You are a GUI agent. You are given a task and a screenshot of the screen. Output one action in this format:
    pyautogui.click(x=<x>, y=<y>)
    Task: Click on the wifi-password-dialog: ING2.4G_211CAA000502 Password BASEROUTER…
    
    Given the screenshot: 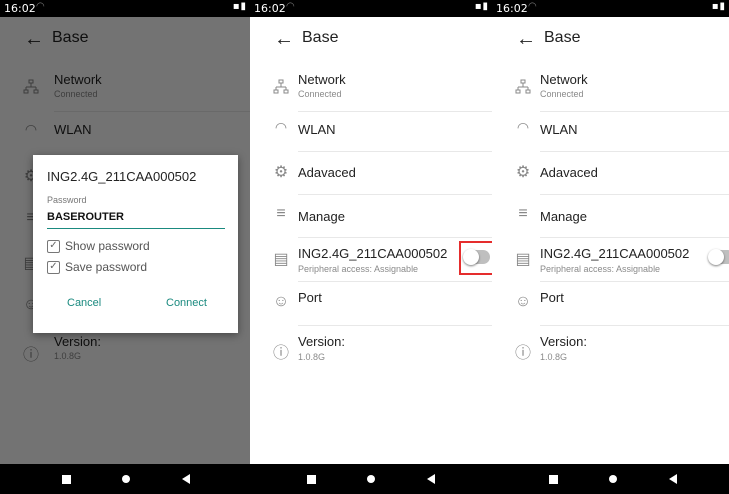 What is the action you would take?
    pyautogui.click(x=135, y=244)
    